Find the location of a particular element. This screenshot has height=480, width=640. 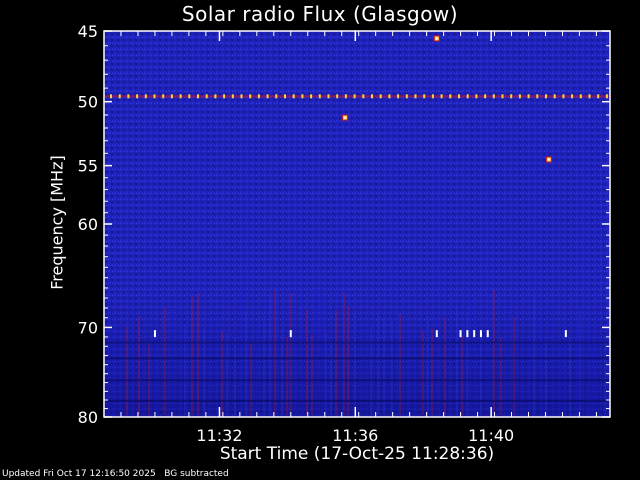

y-tick-label: 70 is located at coordinates (88, 327).